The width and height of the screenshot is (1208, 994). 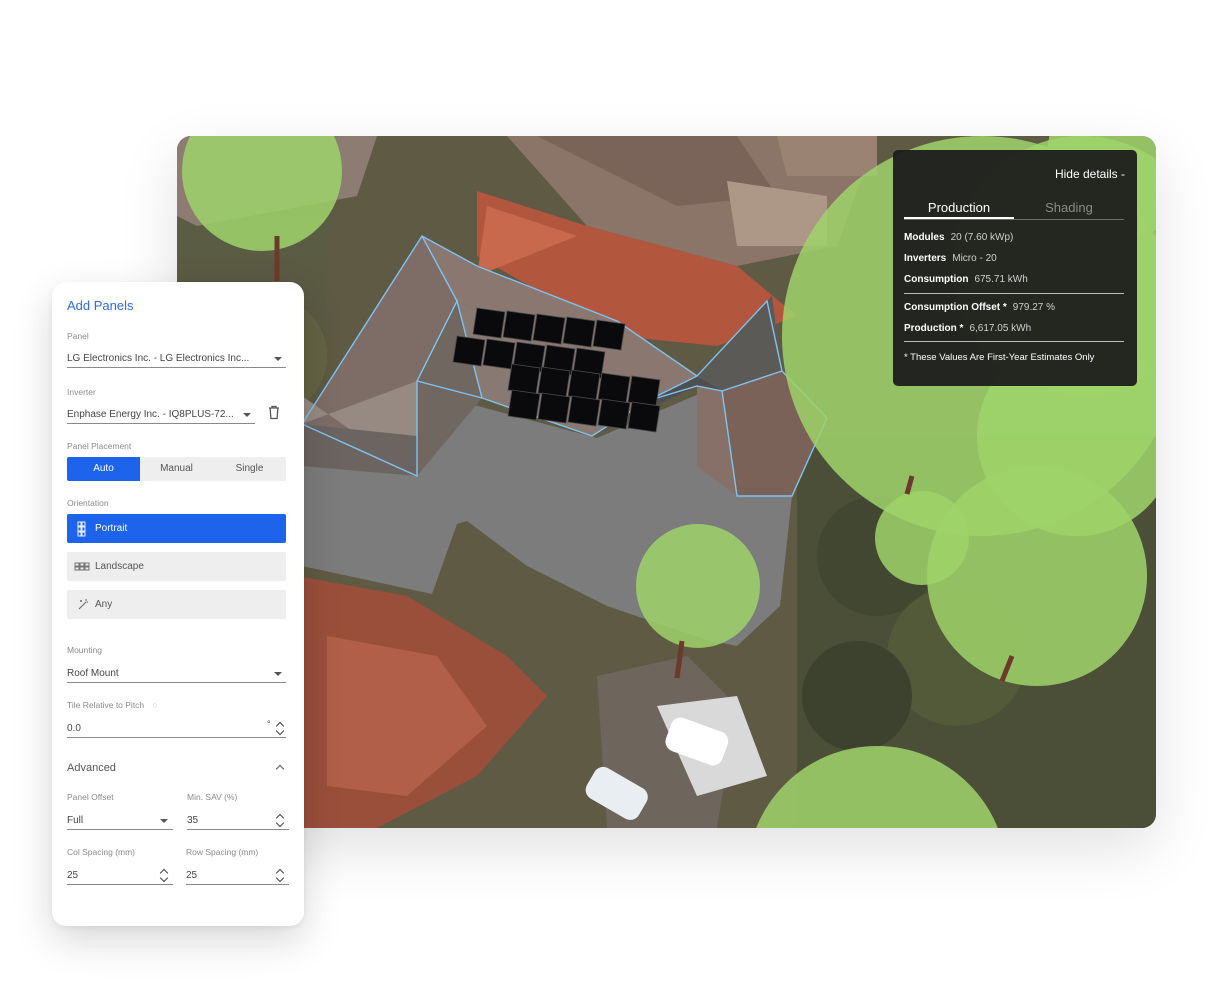 I want to click on mounting-select-value: Roof Mount, so click(x=93, y=673).